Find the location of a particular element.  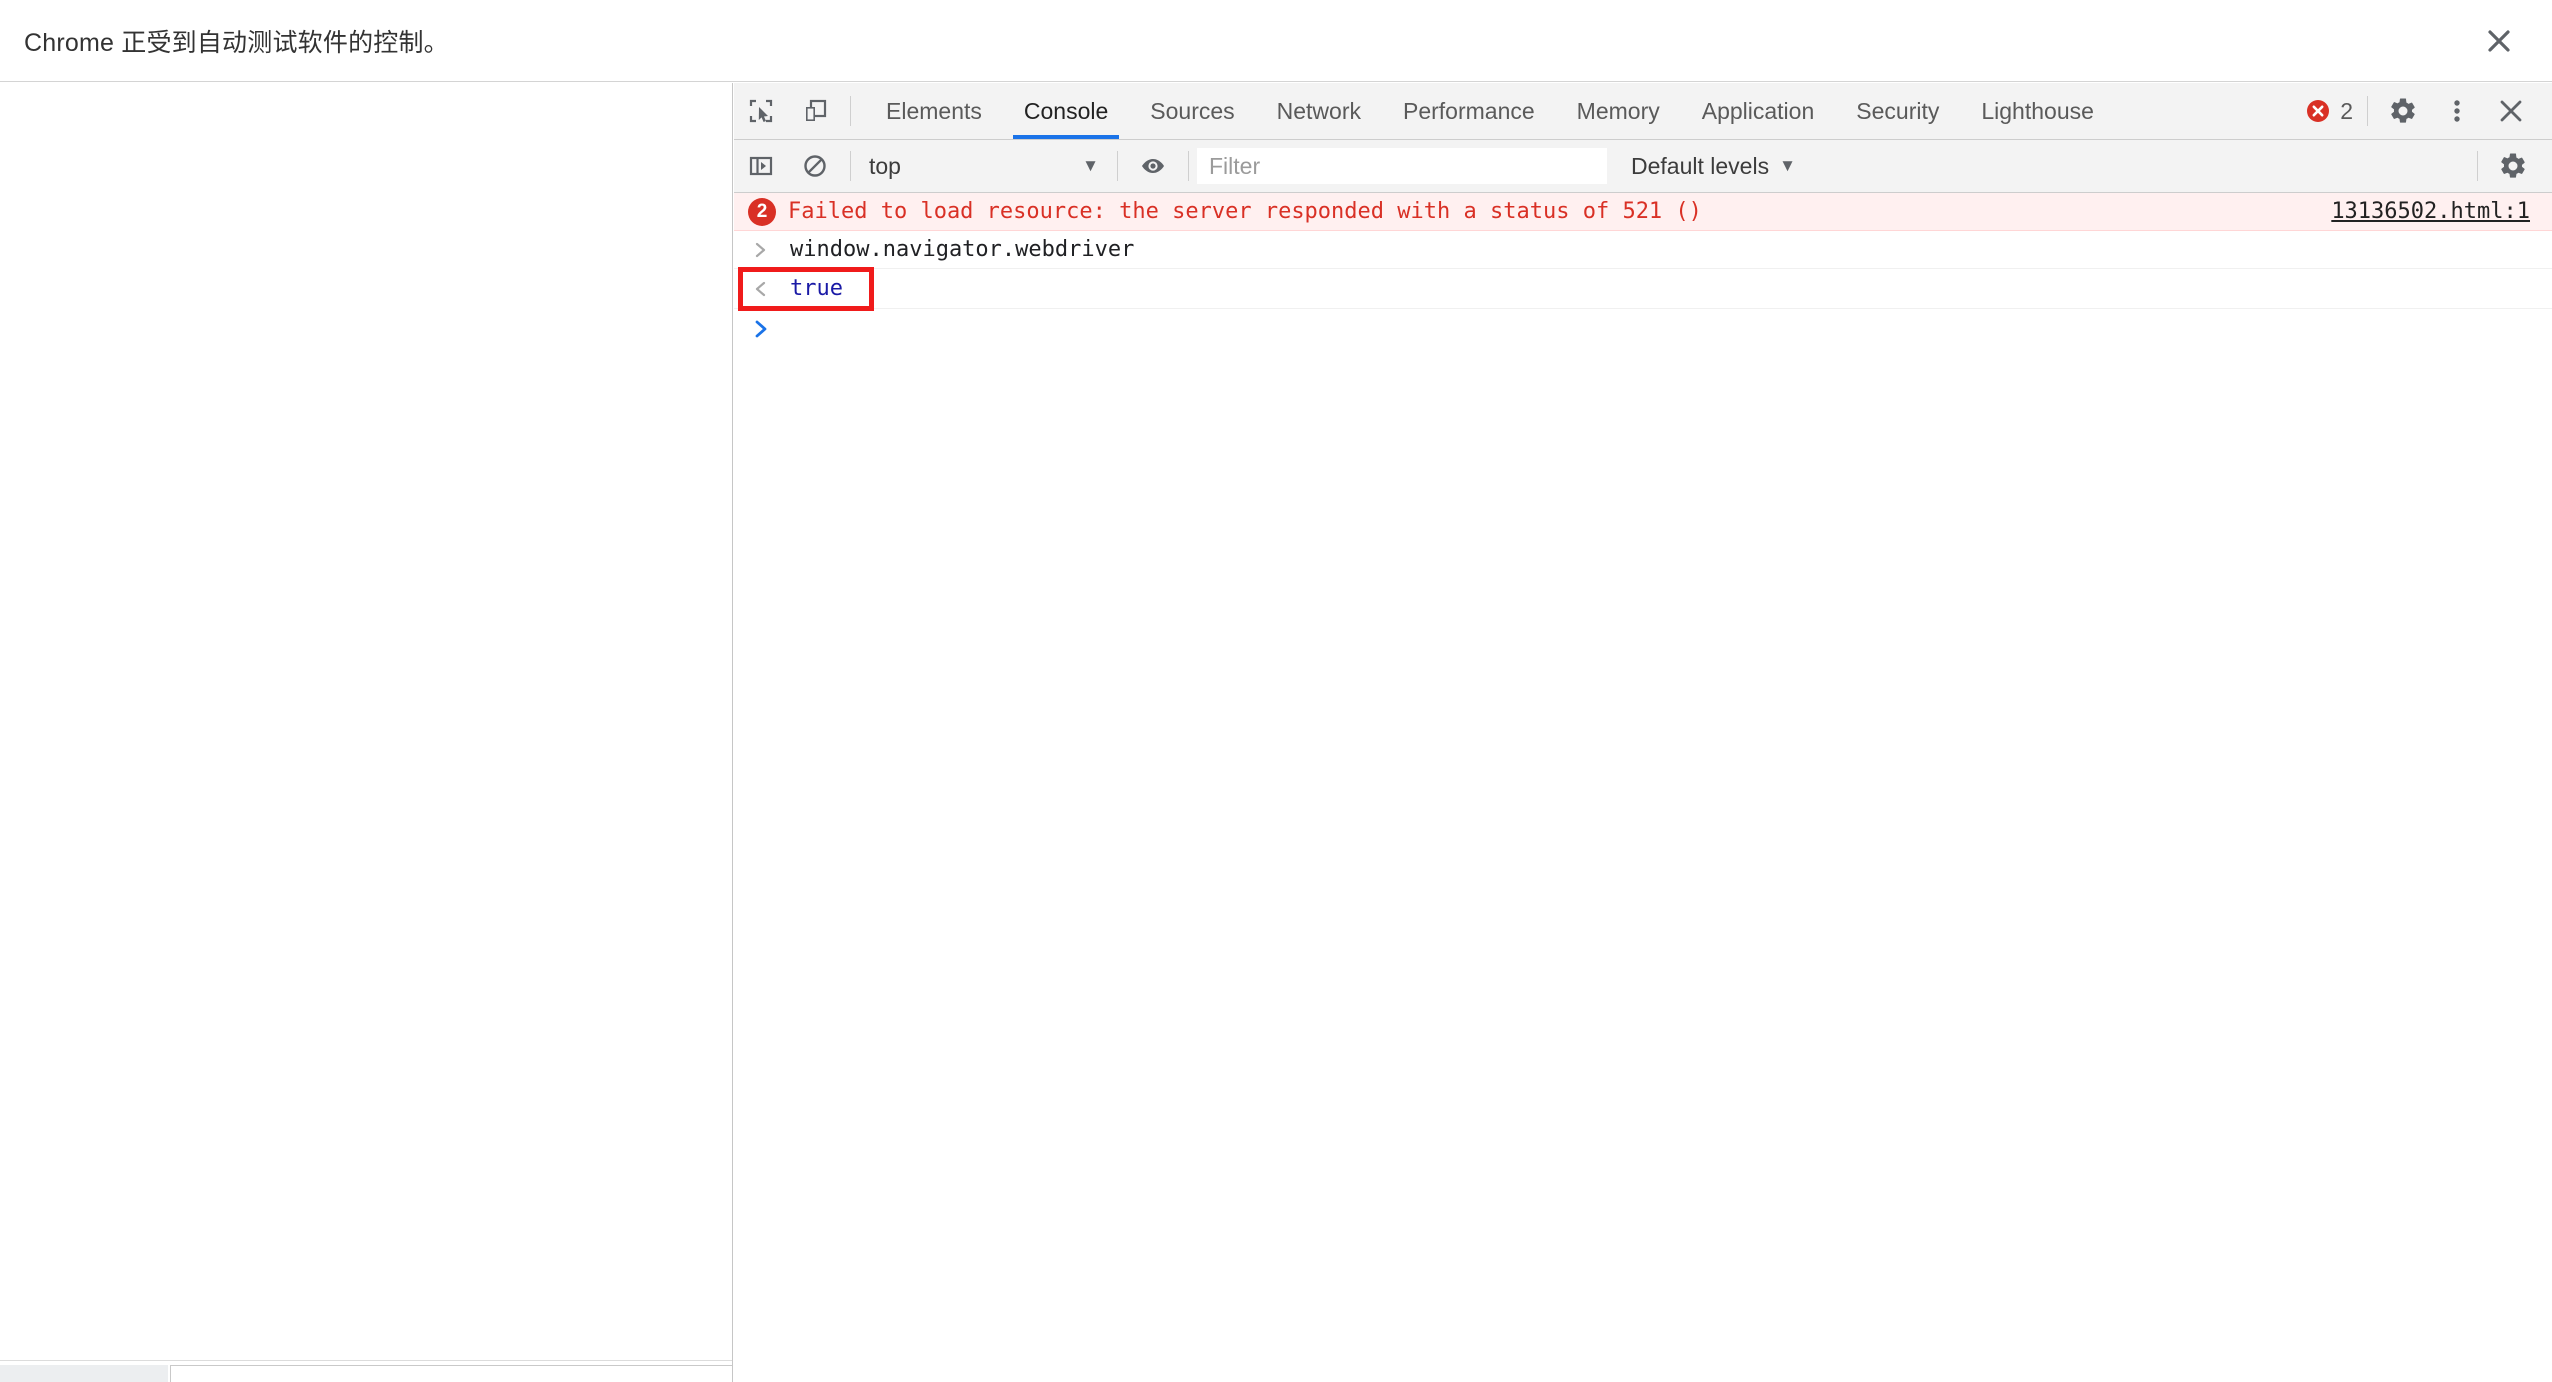

close-icon is located at coordinates (2499, 41).